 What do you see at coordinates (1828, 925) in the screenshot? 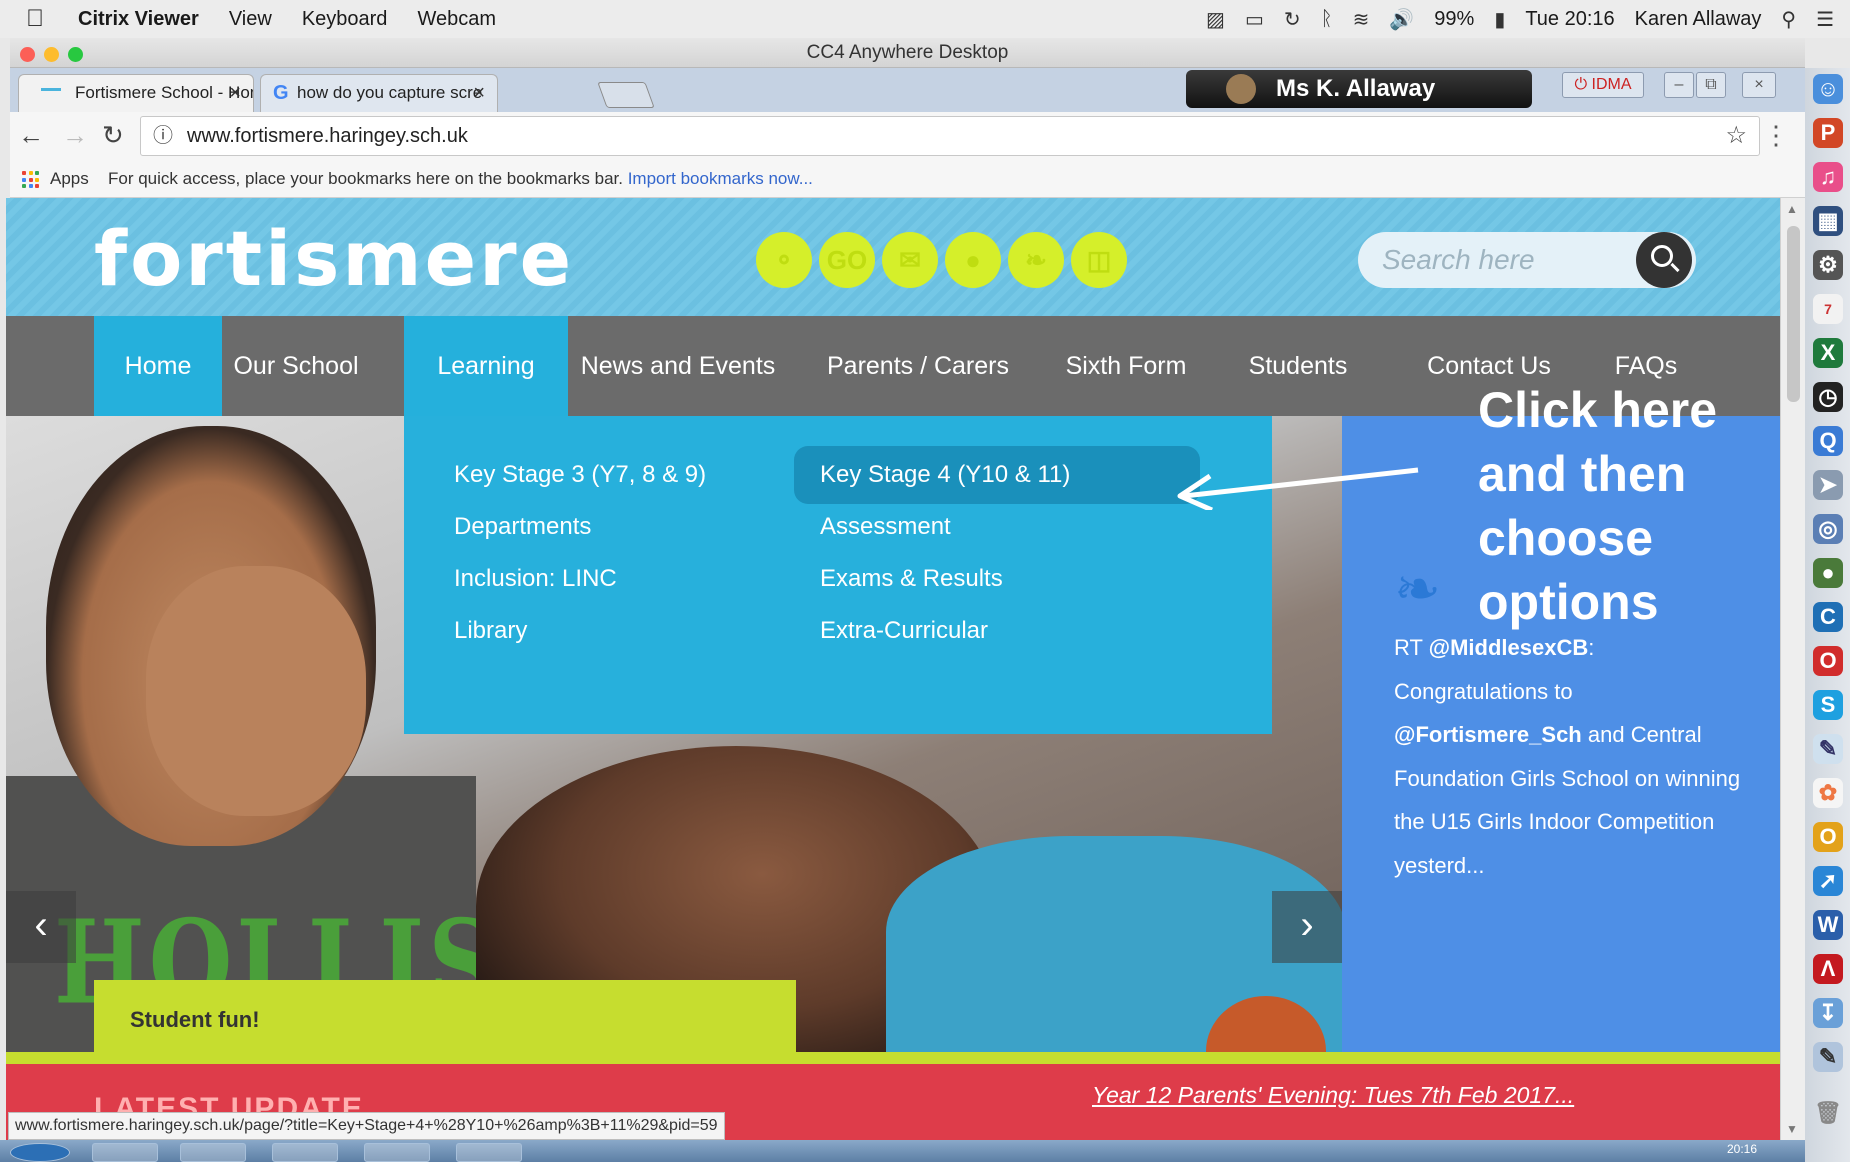
I see `word-icon: W` at bounding box center [1828, 925].